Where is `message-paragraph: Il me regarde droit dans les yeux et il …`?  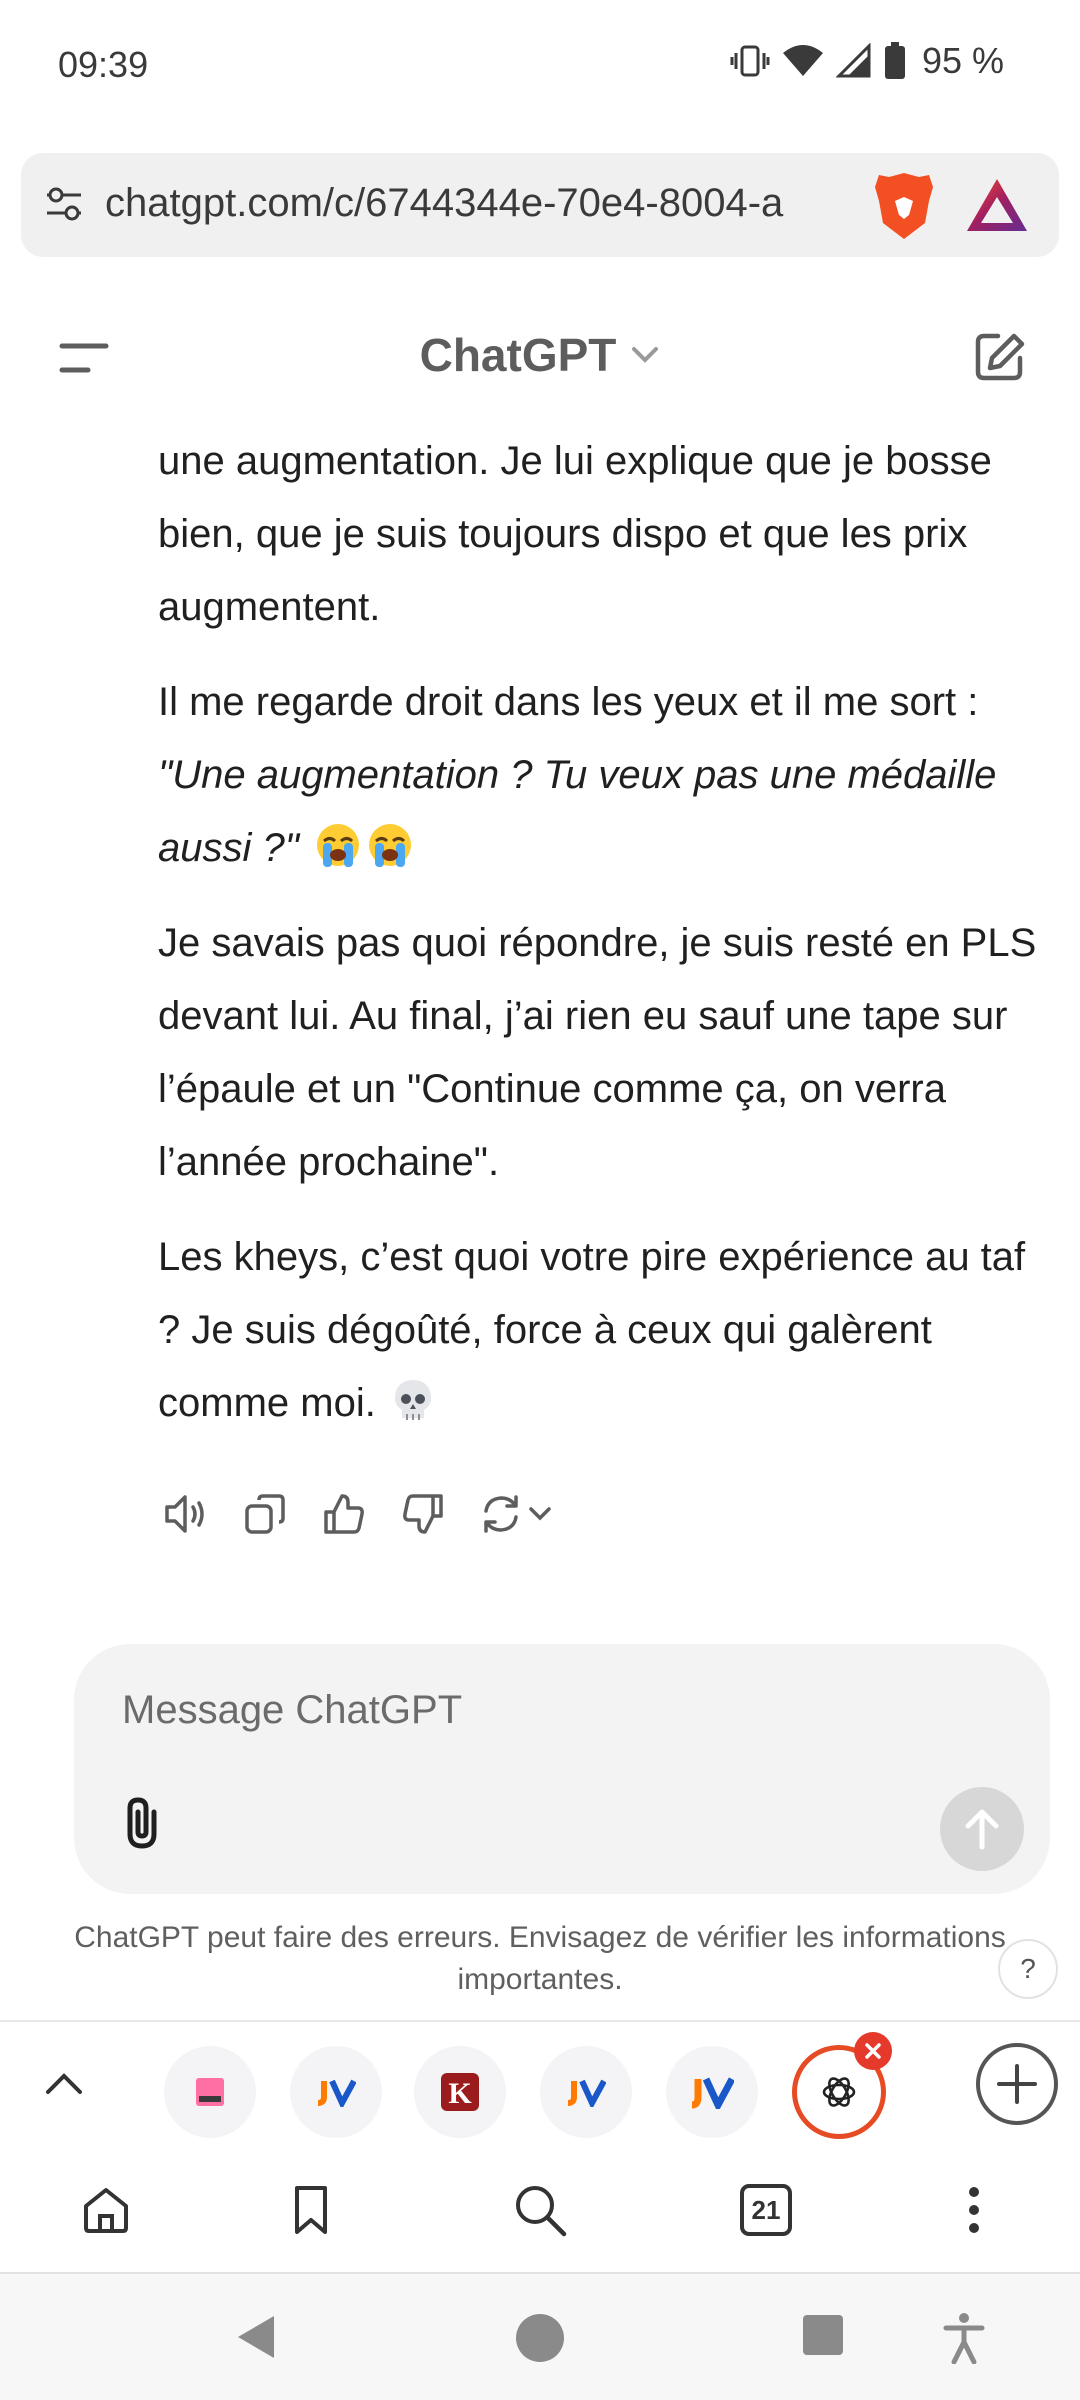 message-paragraph: Il me regarde droit dans les yeux et il … is located at coordinates (598, 775).